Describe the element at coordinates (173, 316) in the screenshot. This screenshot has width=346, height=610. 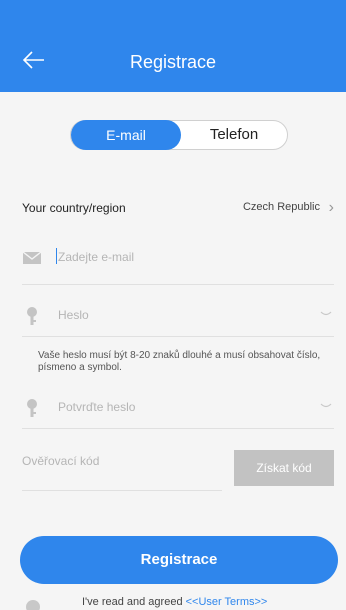
I see `password-field: Heslo` at that location.